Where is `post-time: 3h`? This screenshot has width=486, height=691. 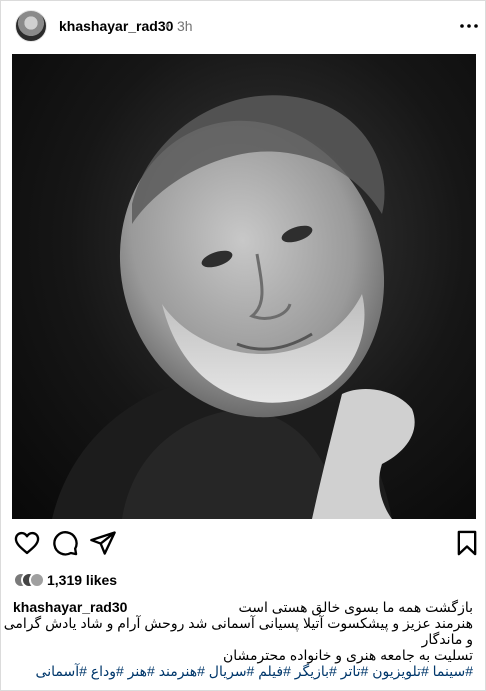 post-time: 3h is located at coordinates (185, 26).